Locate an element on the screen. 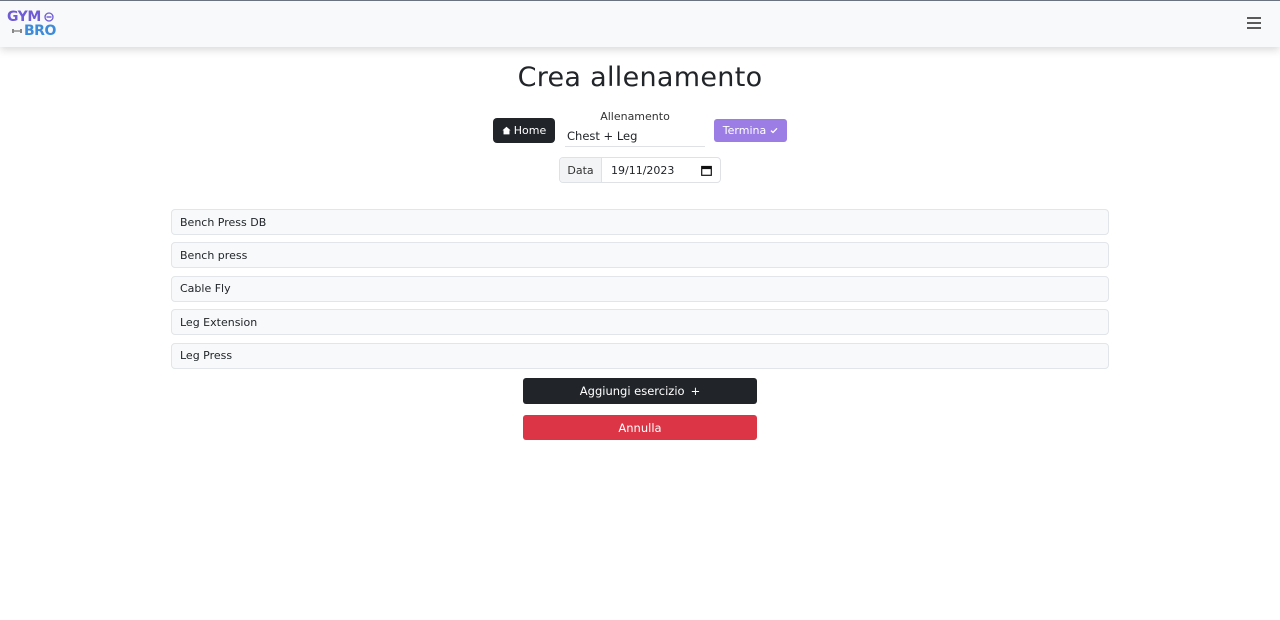  cancel-button-label: Annulla is located at coordinates (640, 427).